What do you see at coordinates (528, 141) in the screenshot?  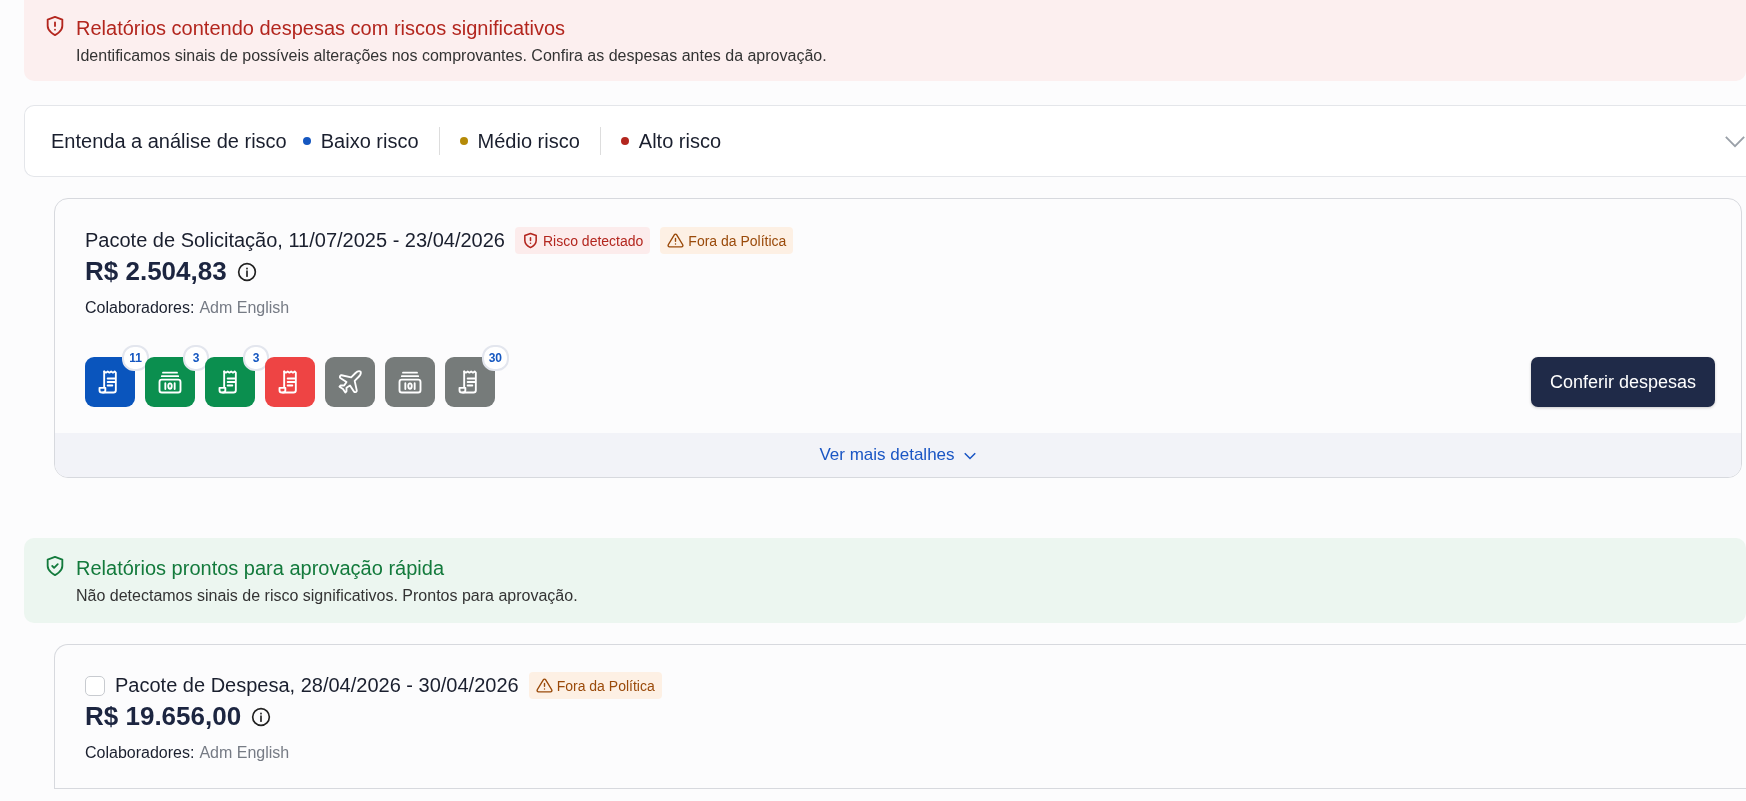 I see `risk-level-label: Médio risco` at bounding box center [528, 141].